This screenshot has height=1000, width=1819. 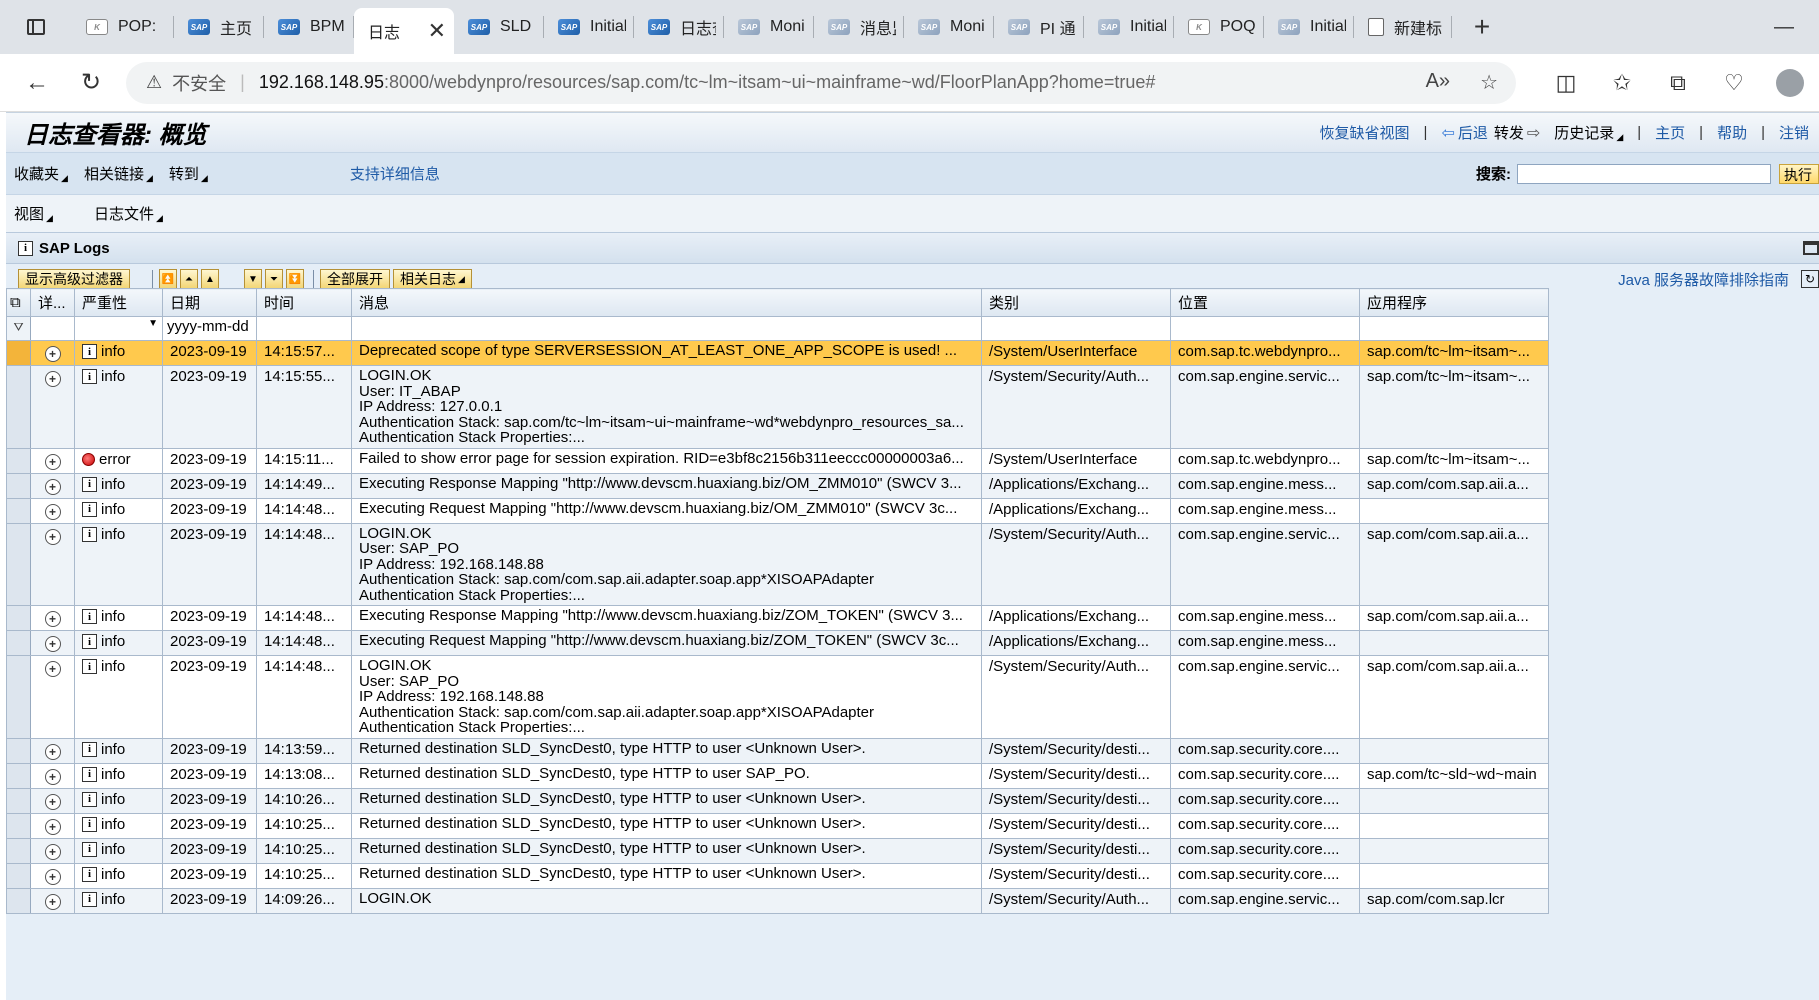 What do you see at coordinates (666, 302) in the screenshot?
I see `column-header-message: 消息` at bounding box center [666, 302].